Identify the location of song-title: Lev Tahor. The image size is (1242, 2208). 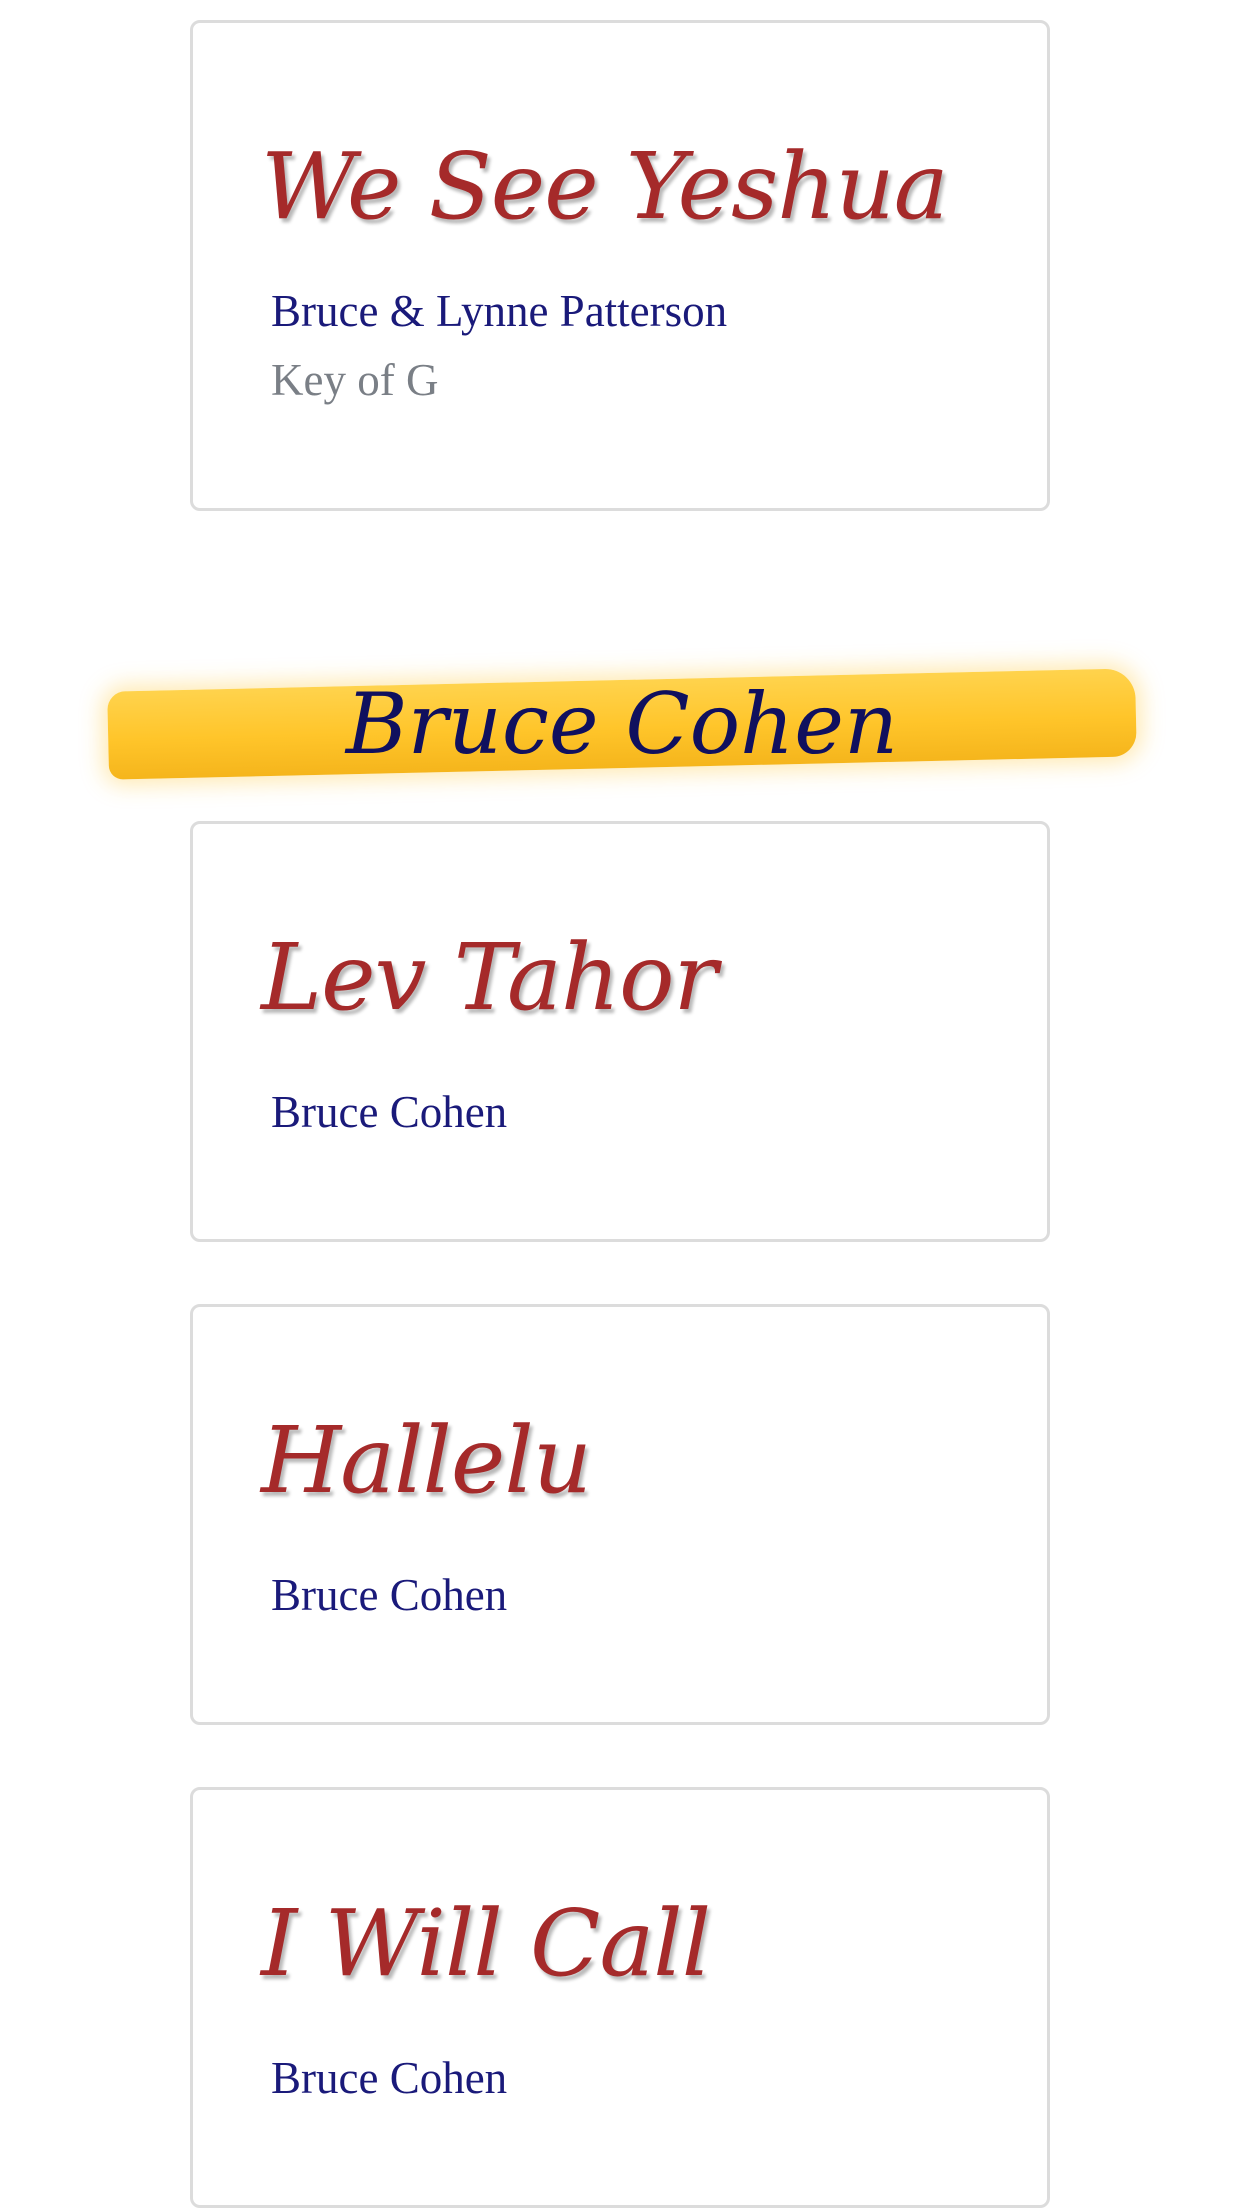
(489, 977).